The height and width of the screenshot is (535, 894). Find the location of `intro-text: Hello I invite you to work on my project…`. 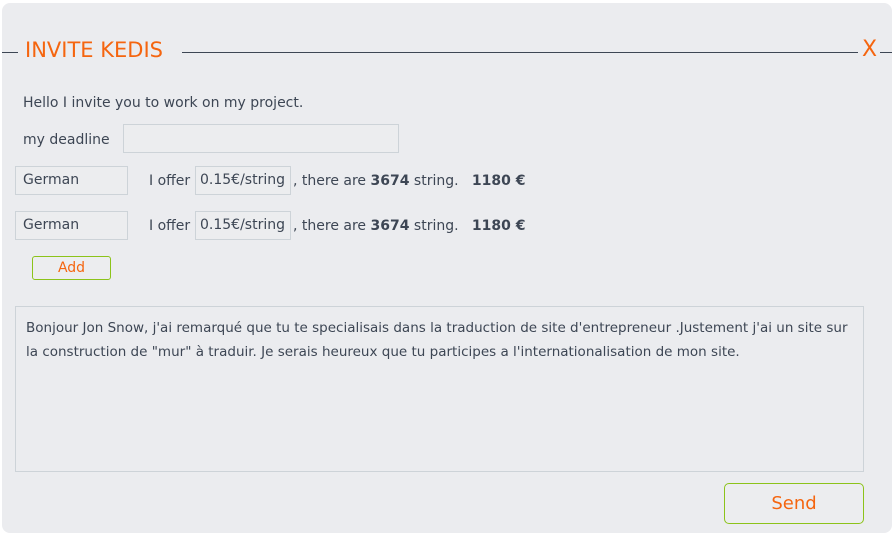

intro-text: Hello I invite you to work on my project… is located at coordinates (163, 103).